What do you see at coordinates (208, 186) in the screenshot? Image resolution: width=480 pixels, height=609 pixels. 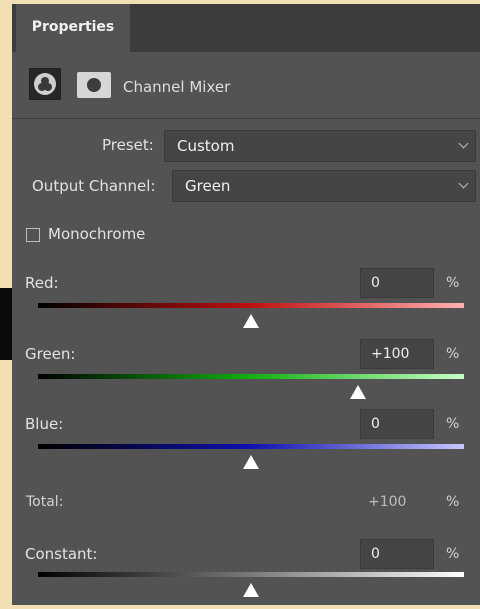 I see `output-channel-value: Green` at bounding box center [208, 186].